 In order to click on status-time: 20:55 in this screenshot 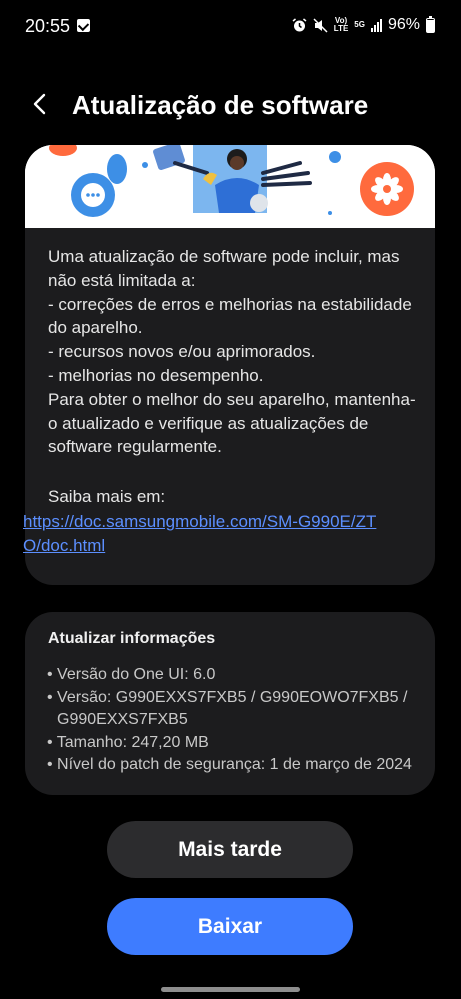, I will do `click(48, 26)`.